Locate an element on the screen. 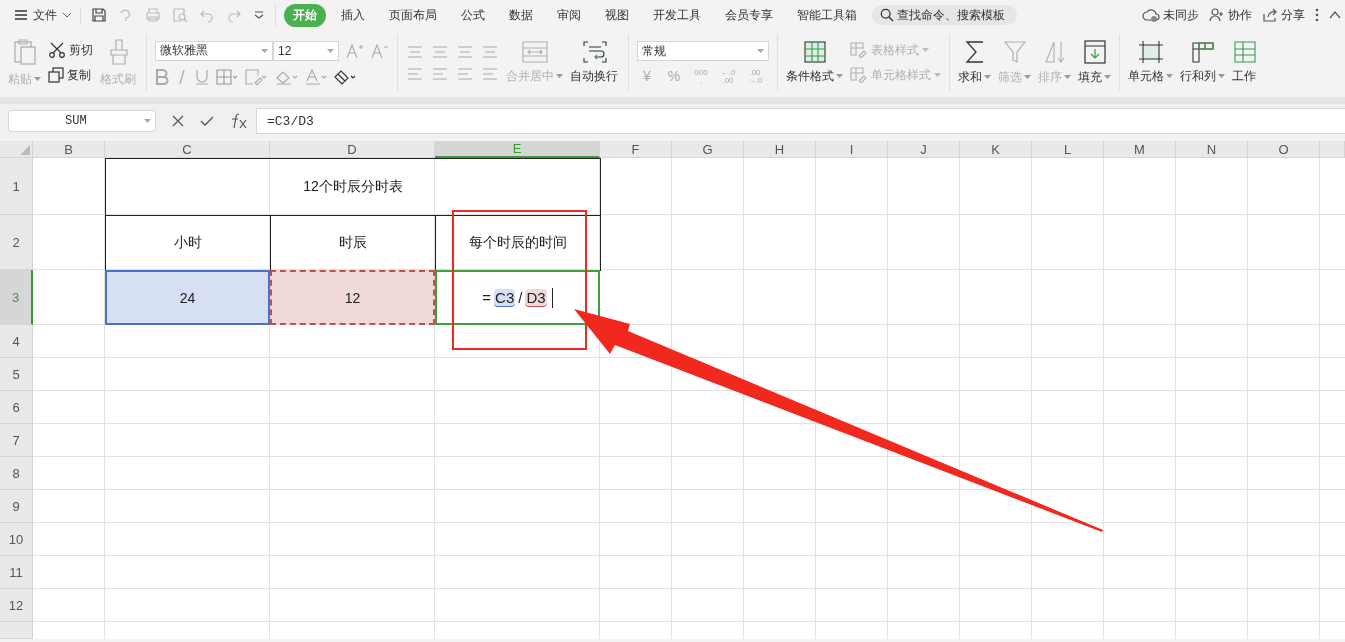  row-header: 8 is located at coordinates (16, 473).